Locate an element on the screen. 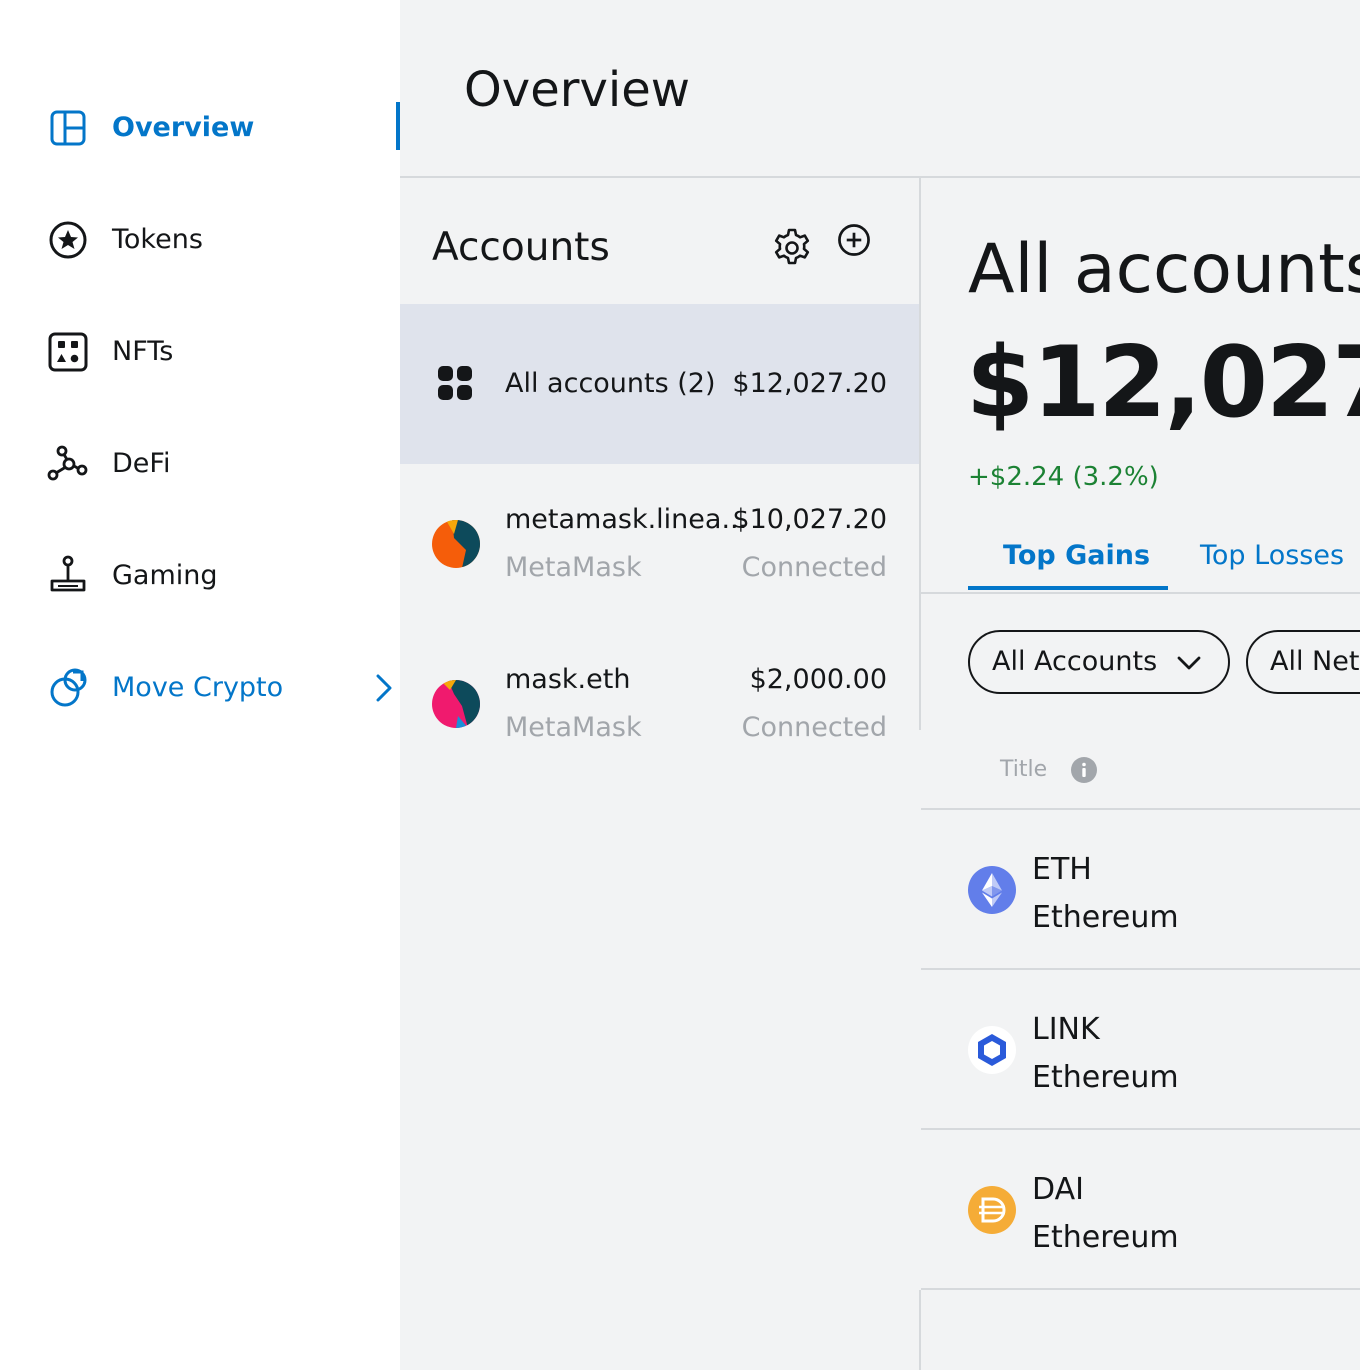  dai-icon is located at coordinates (992, 1210).